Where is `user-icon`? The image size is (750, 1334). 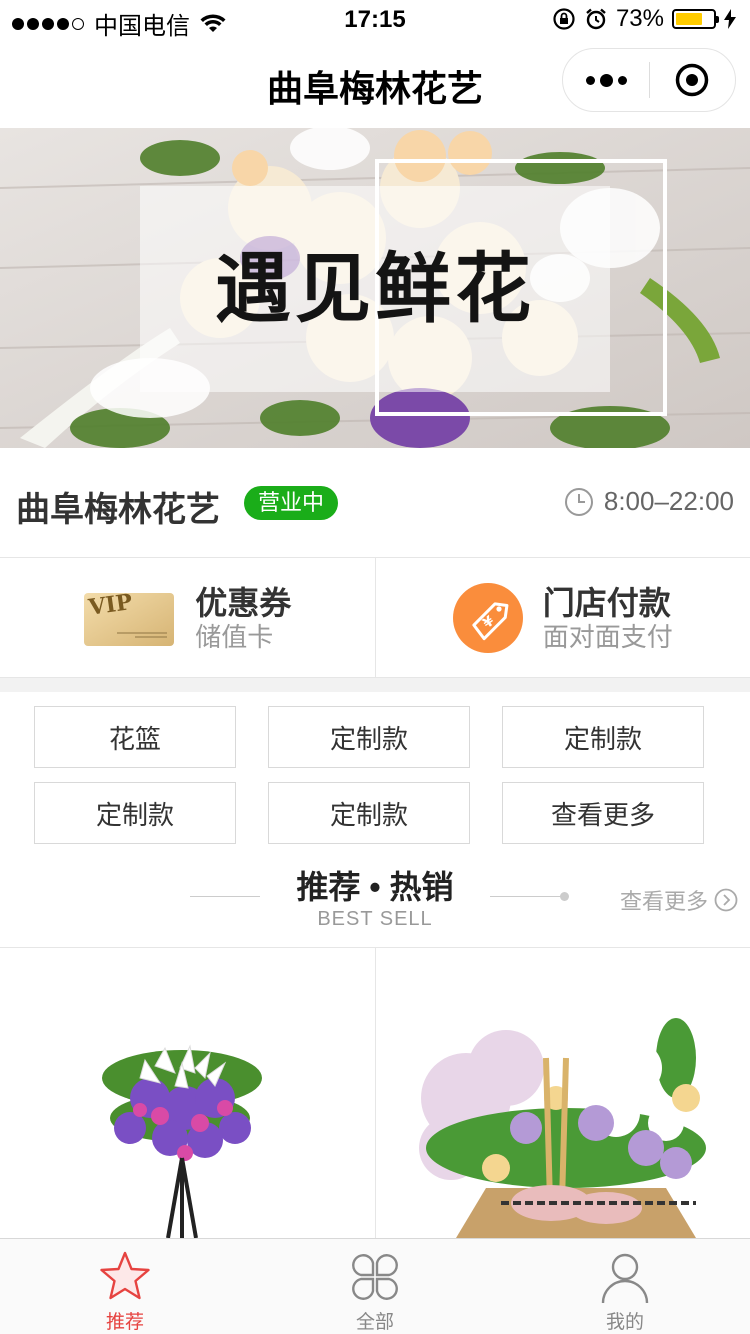 user-icon is located at coordinates (625, 1278).